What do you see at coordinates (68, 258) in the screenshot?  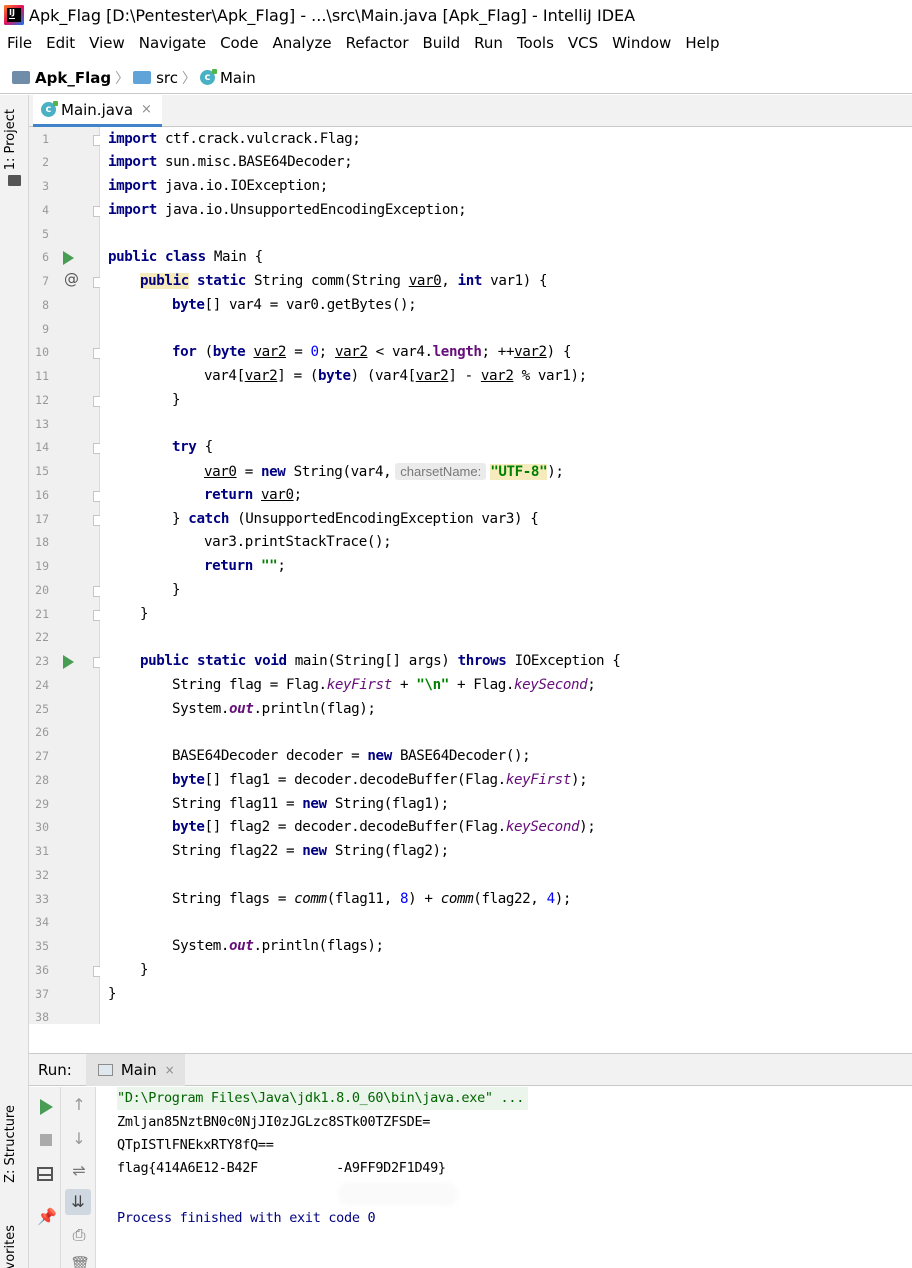 I see `run-class-icon` at bounding box center [68, 258].